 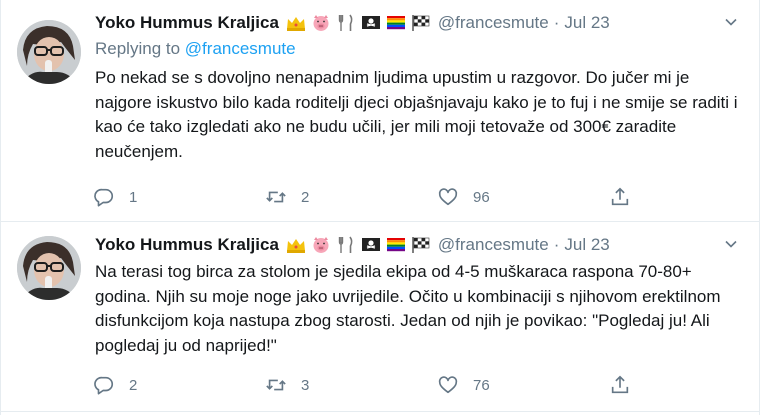 What do you see at coordinates (138, 48) in the screenshot?
I see `replying-to-label: Replying to` at bounding box center [138, 48].